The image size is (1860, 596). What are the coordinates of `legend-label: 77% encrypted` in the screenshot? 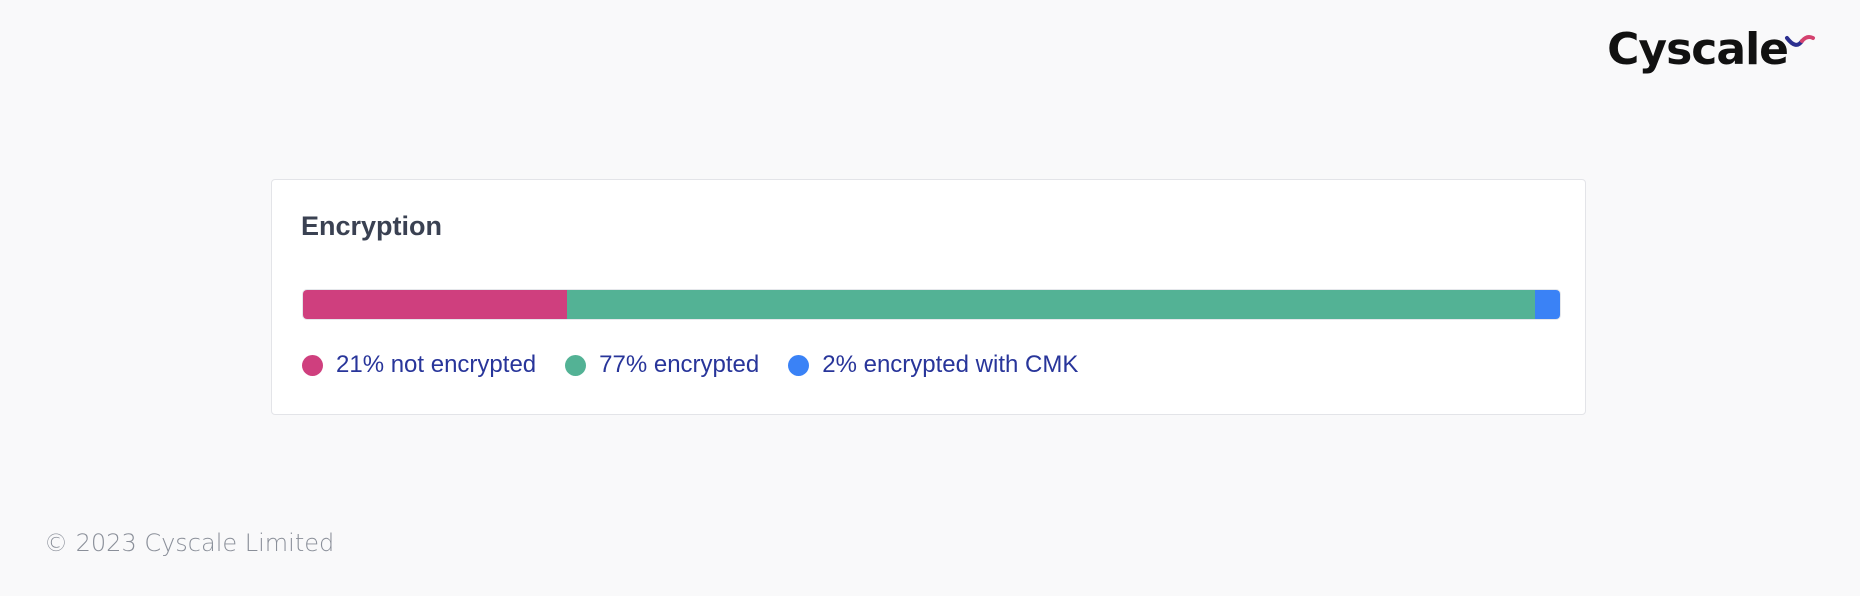 It's located at (679, 364).